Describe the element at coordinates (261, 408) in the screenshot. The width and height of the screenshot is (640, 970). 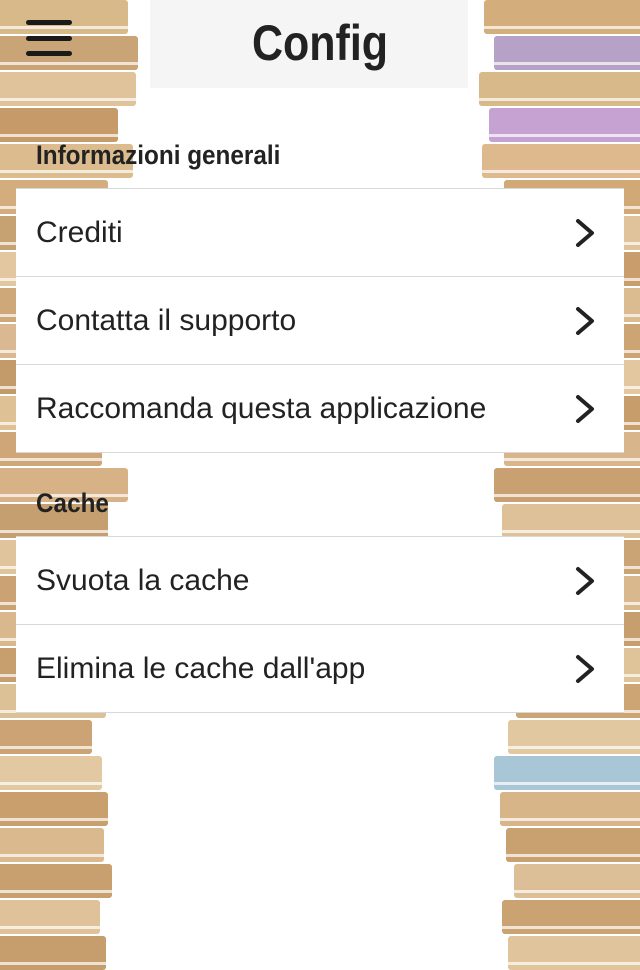
I see `row-label: Raccomanda questa applicazione` at that location.